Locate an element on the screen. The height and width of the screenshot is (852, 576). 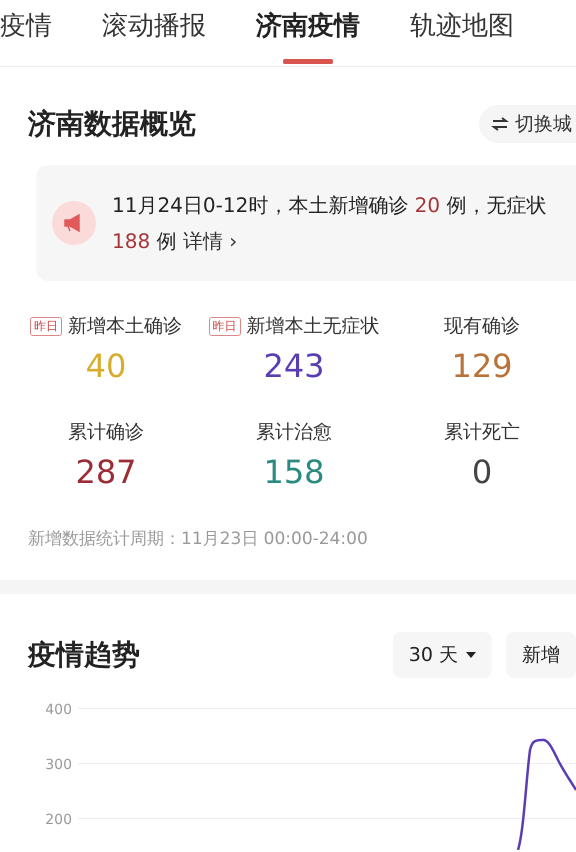
section-title: 疫情趋势 is located at coordinates (84, 655).